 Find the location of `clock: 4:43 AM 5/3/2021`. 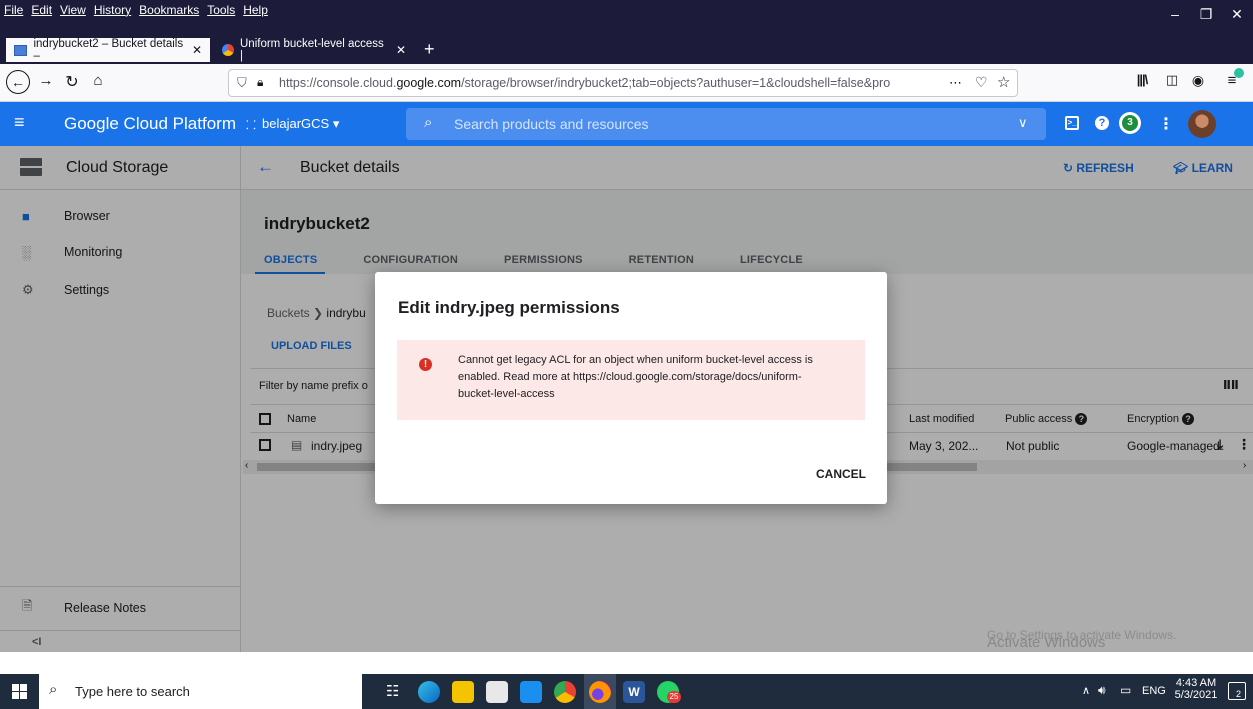

clock: 4:43 AM 5/3/2021 is located at coordinates (1196, 689).